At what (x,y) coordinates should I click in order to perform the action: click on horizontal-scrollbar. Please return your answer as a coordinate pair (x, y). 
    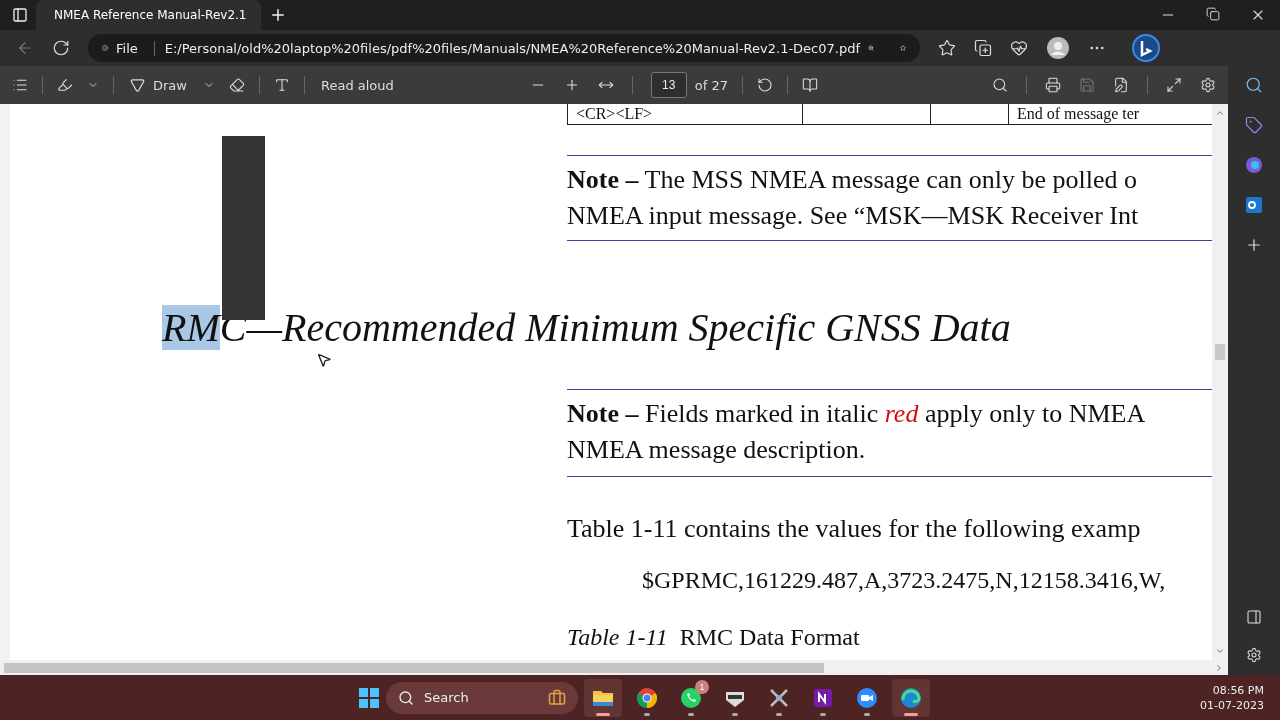
    Looking at the image, I should click on (614, 667).